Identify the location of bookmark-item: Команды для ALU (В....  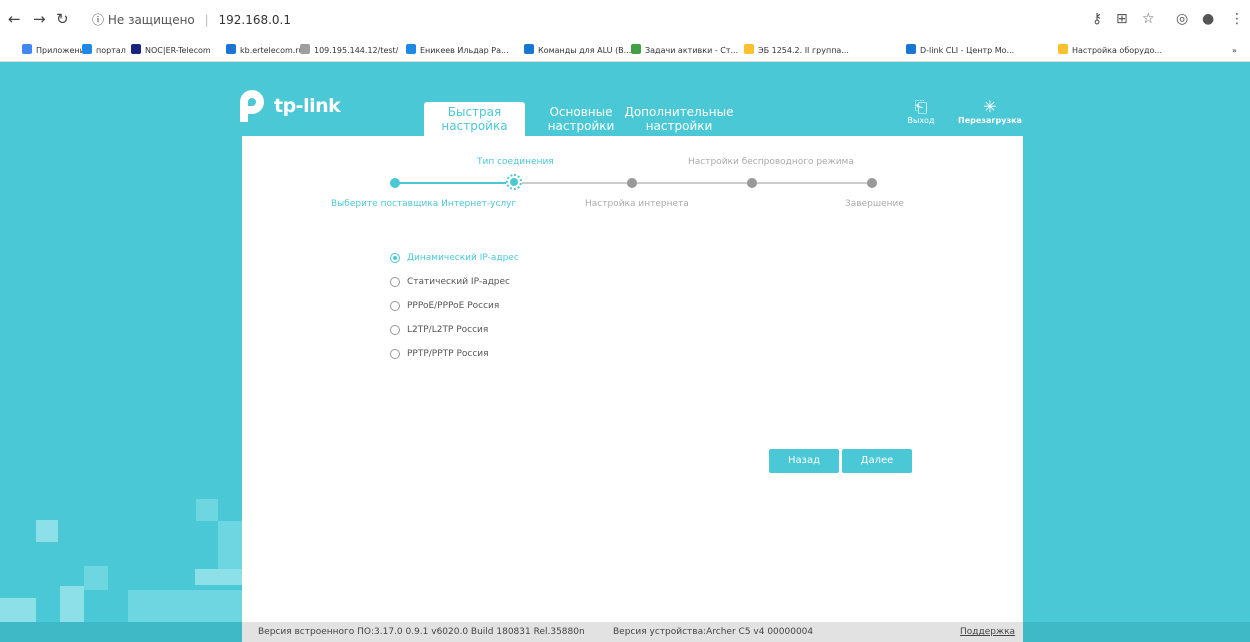
(577, 51).